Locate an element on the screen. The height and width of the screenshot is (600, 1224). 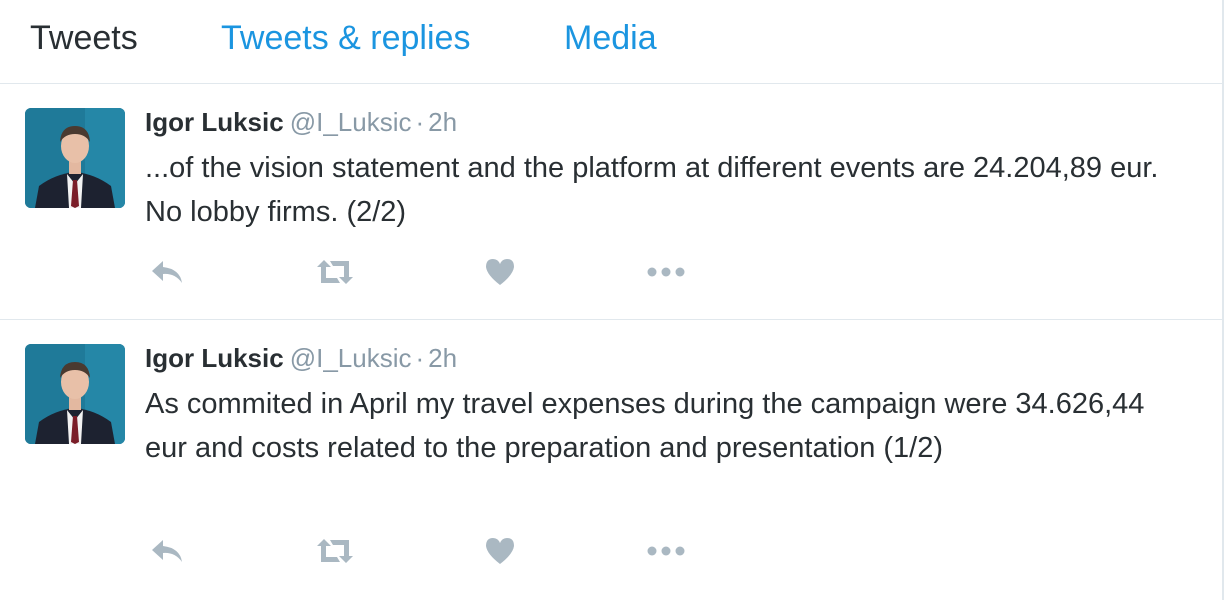
tab-tweets-and-replies: Tweets & replies is located at coordinates (345, 38).